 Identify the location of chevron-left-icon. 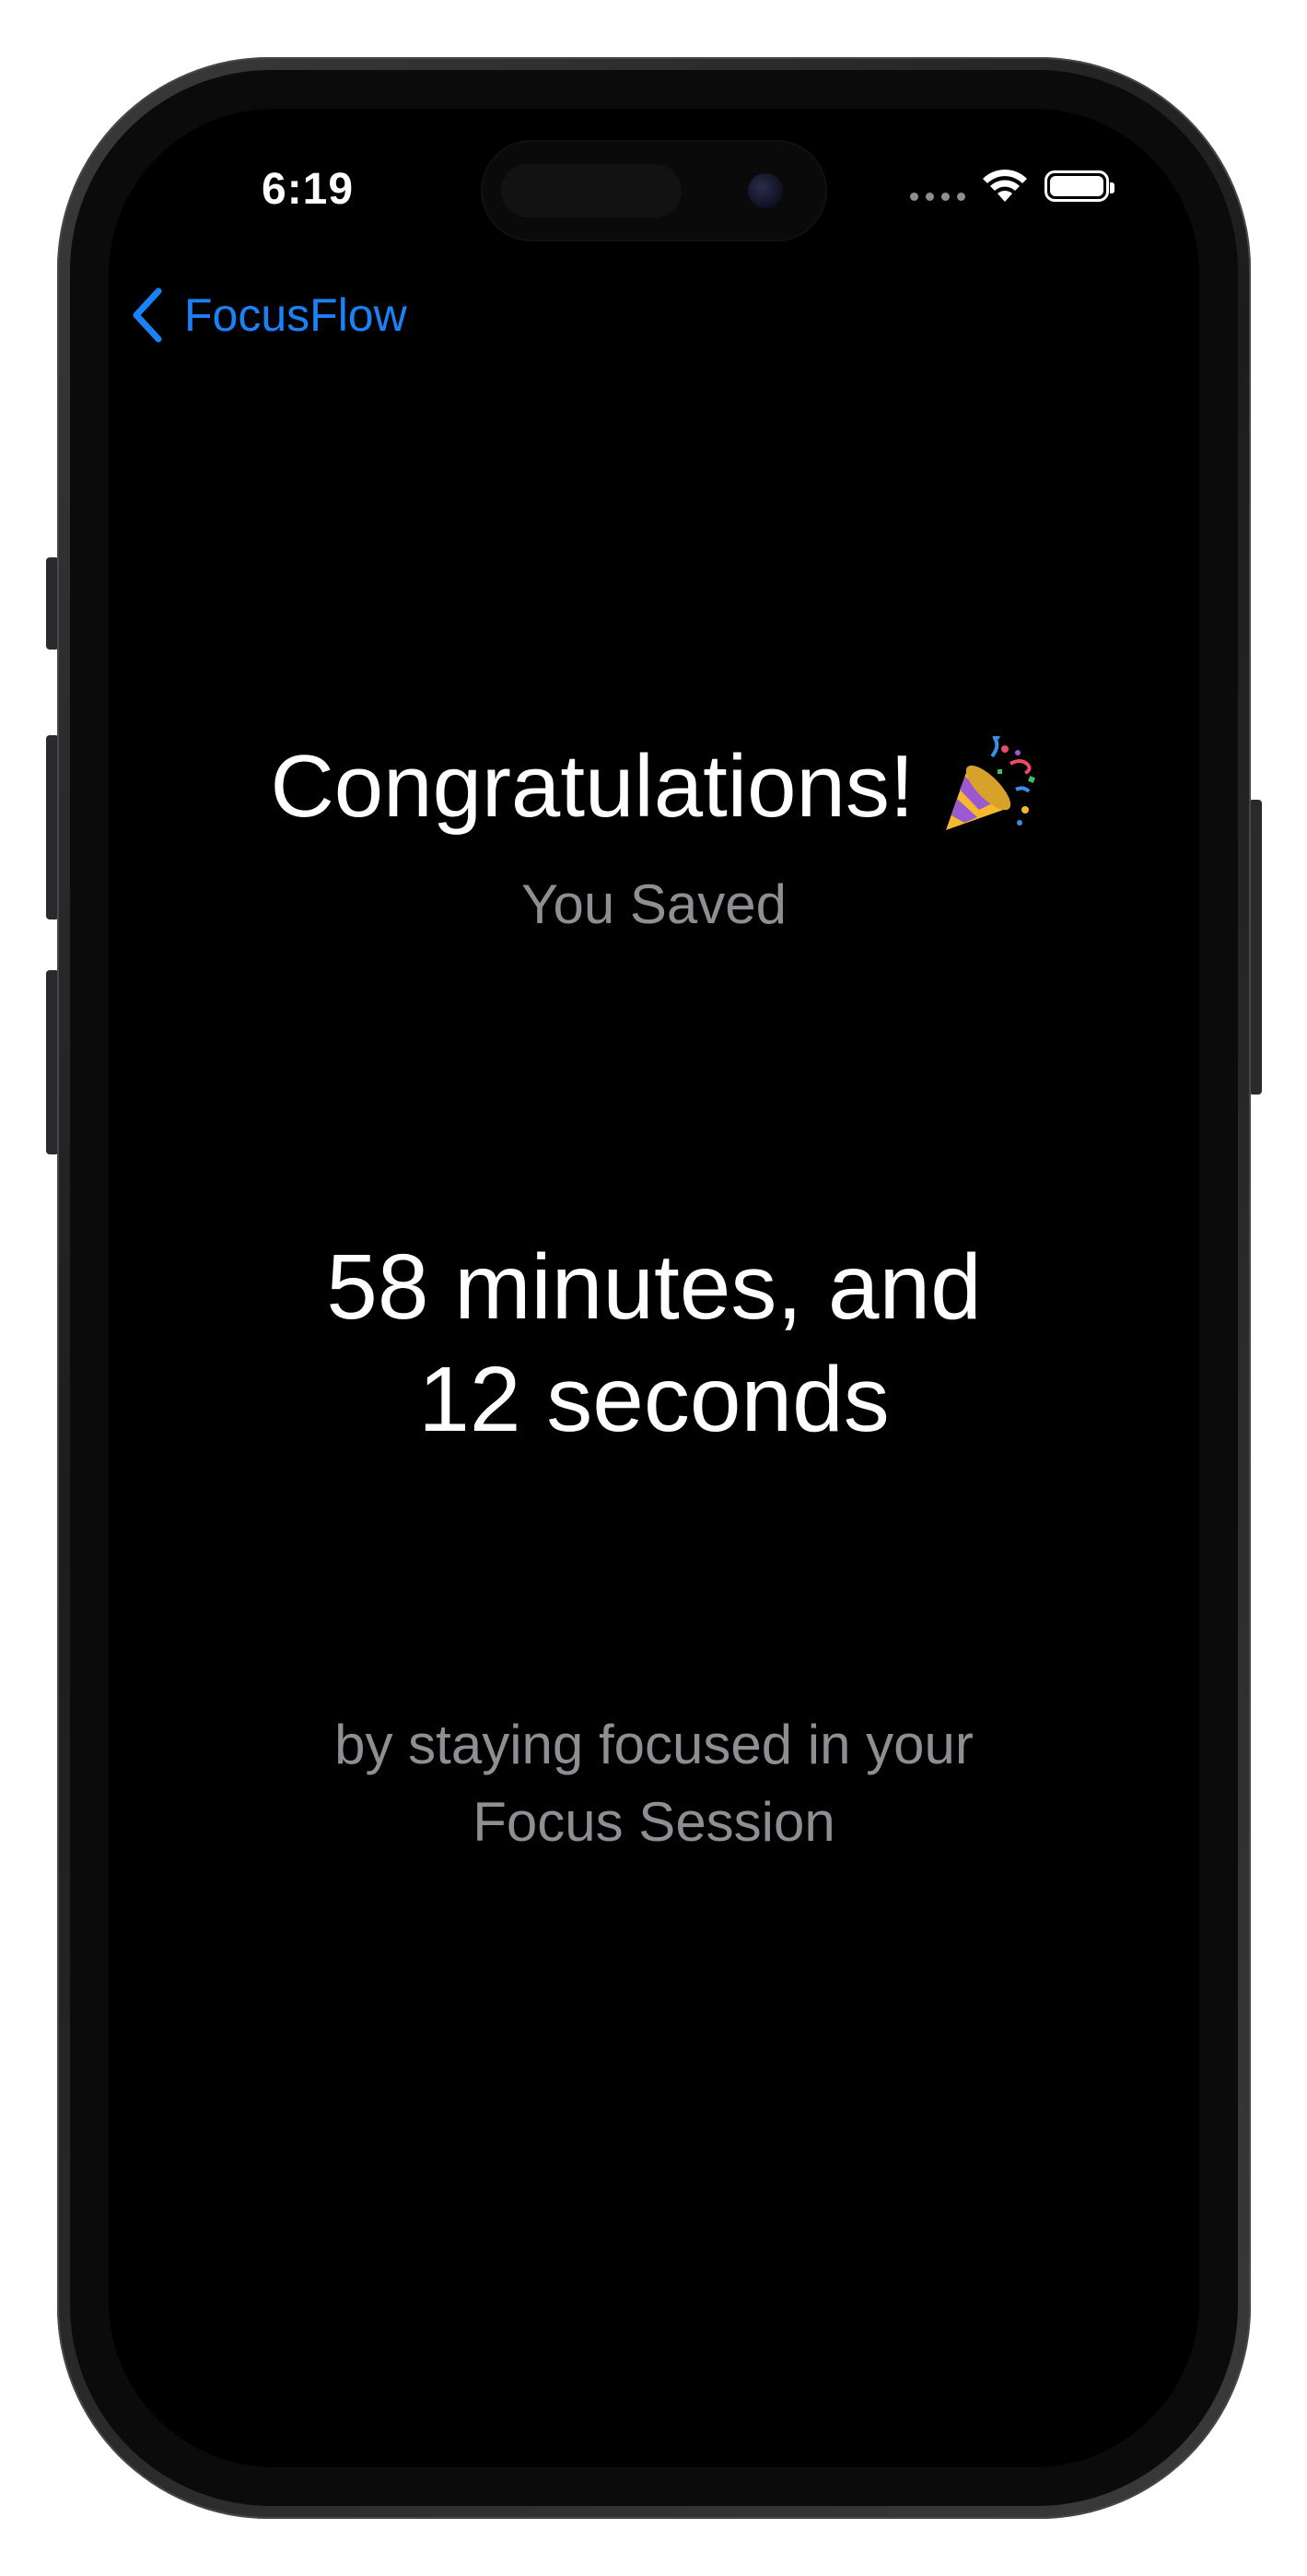
(147, 315).